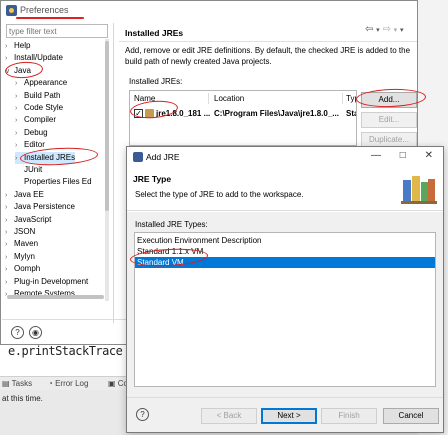  What do you see at coordinates (33, 219) in the screenshot?
I see `tree-item-label: JavaScript` at bounding box center [33, 219].